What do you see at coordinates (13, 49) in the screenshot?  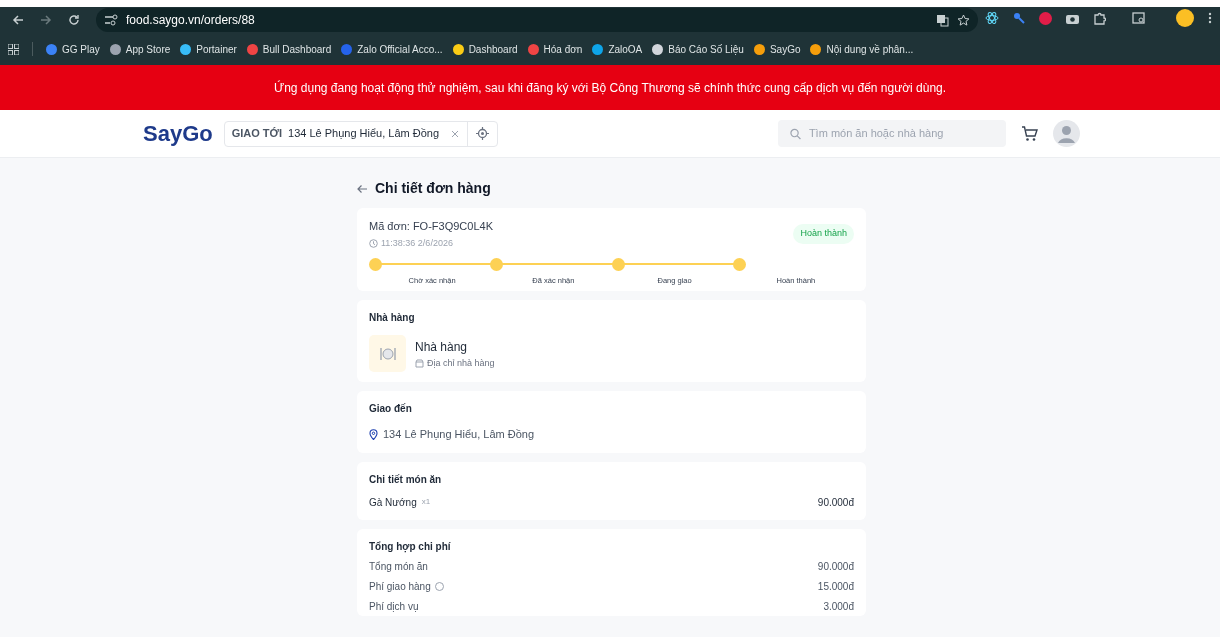 I see `apps-grid-icon` at bounding box center [13, 49].